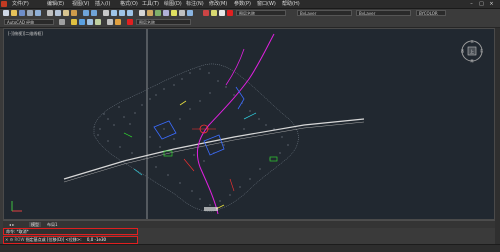 The image size is (500, 252). Describe the element at coordinates (235, 124) in the screenshot. I see `alignment-line` at that location.